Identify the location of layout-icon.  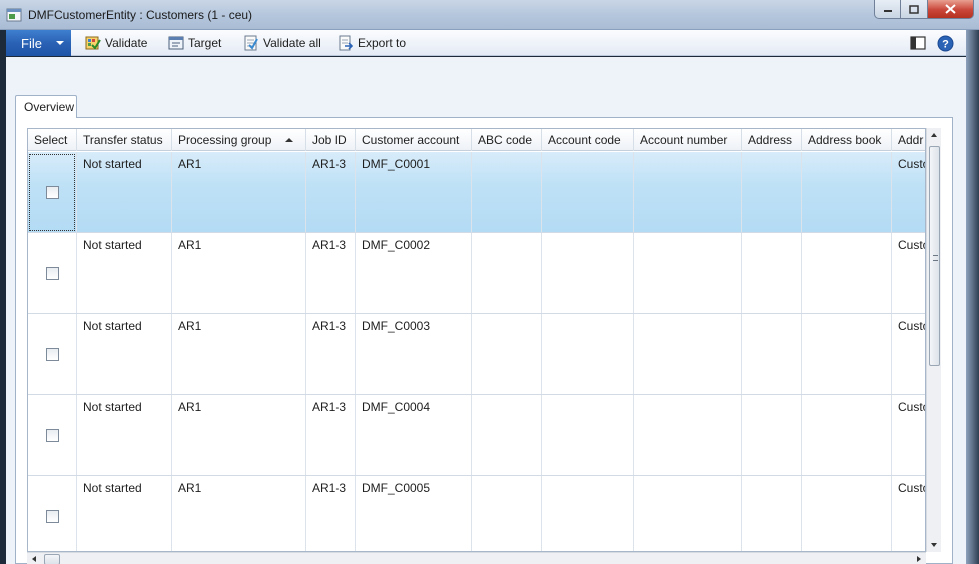
(918, 43).